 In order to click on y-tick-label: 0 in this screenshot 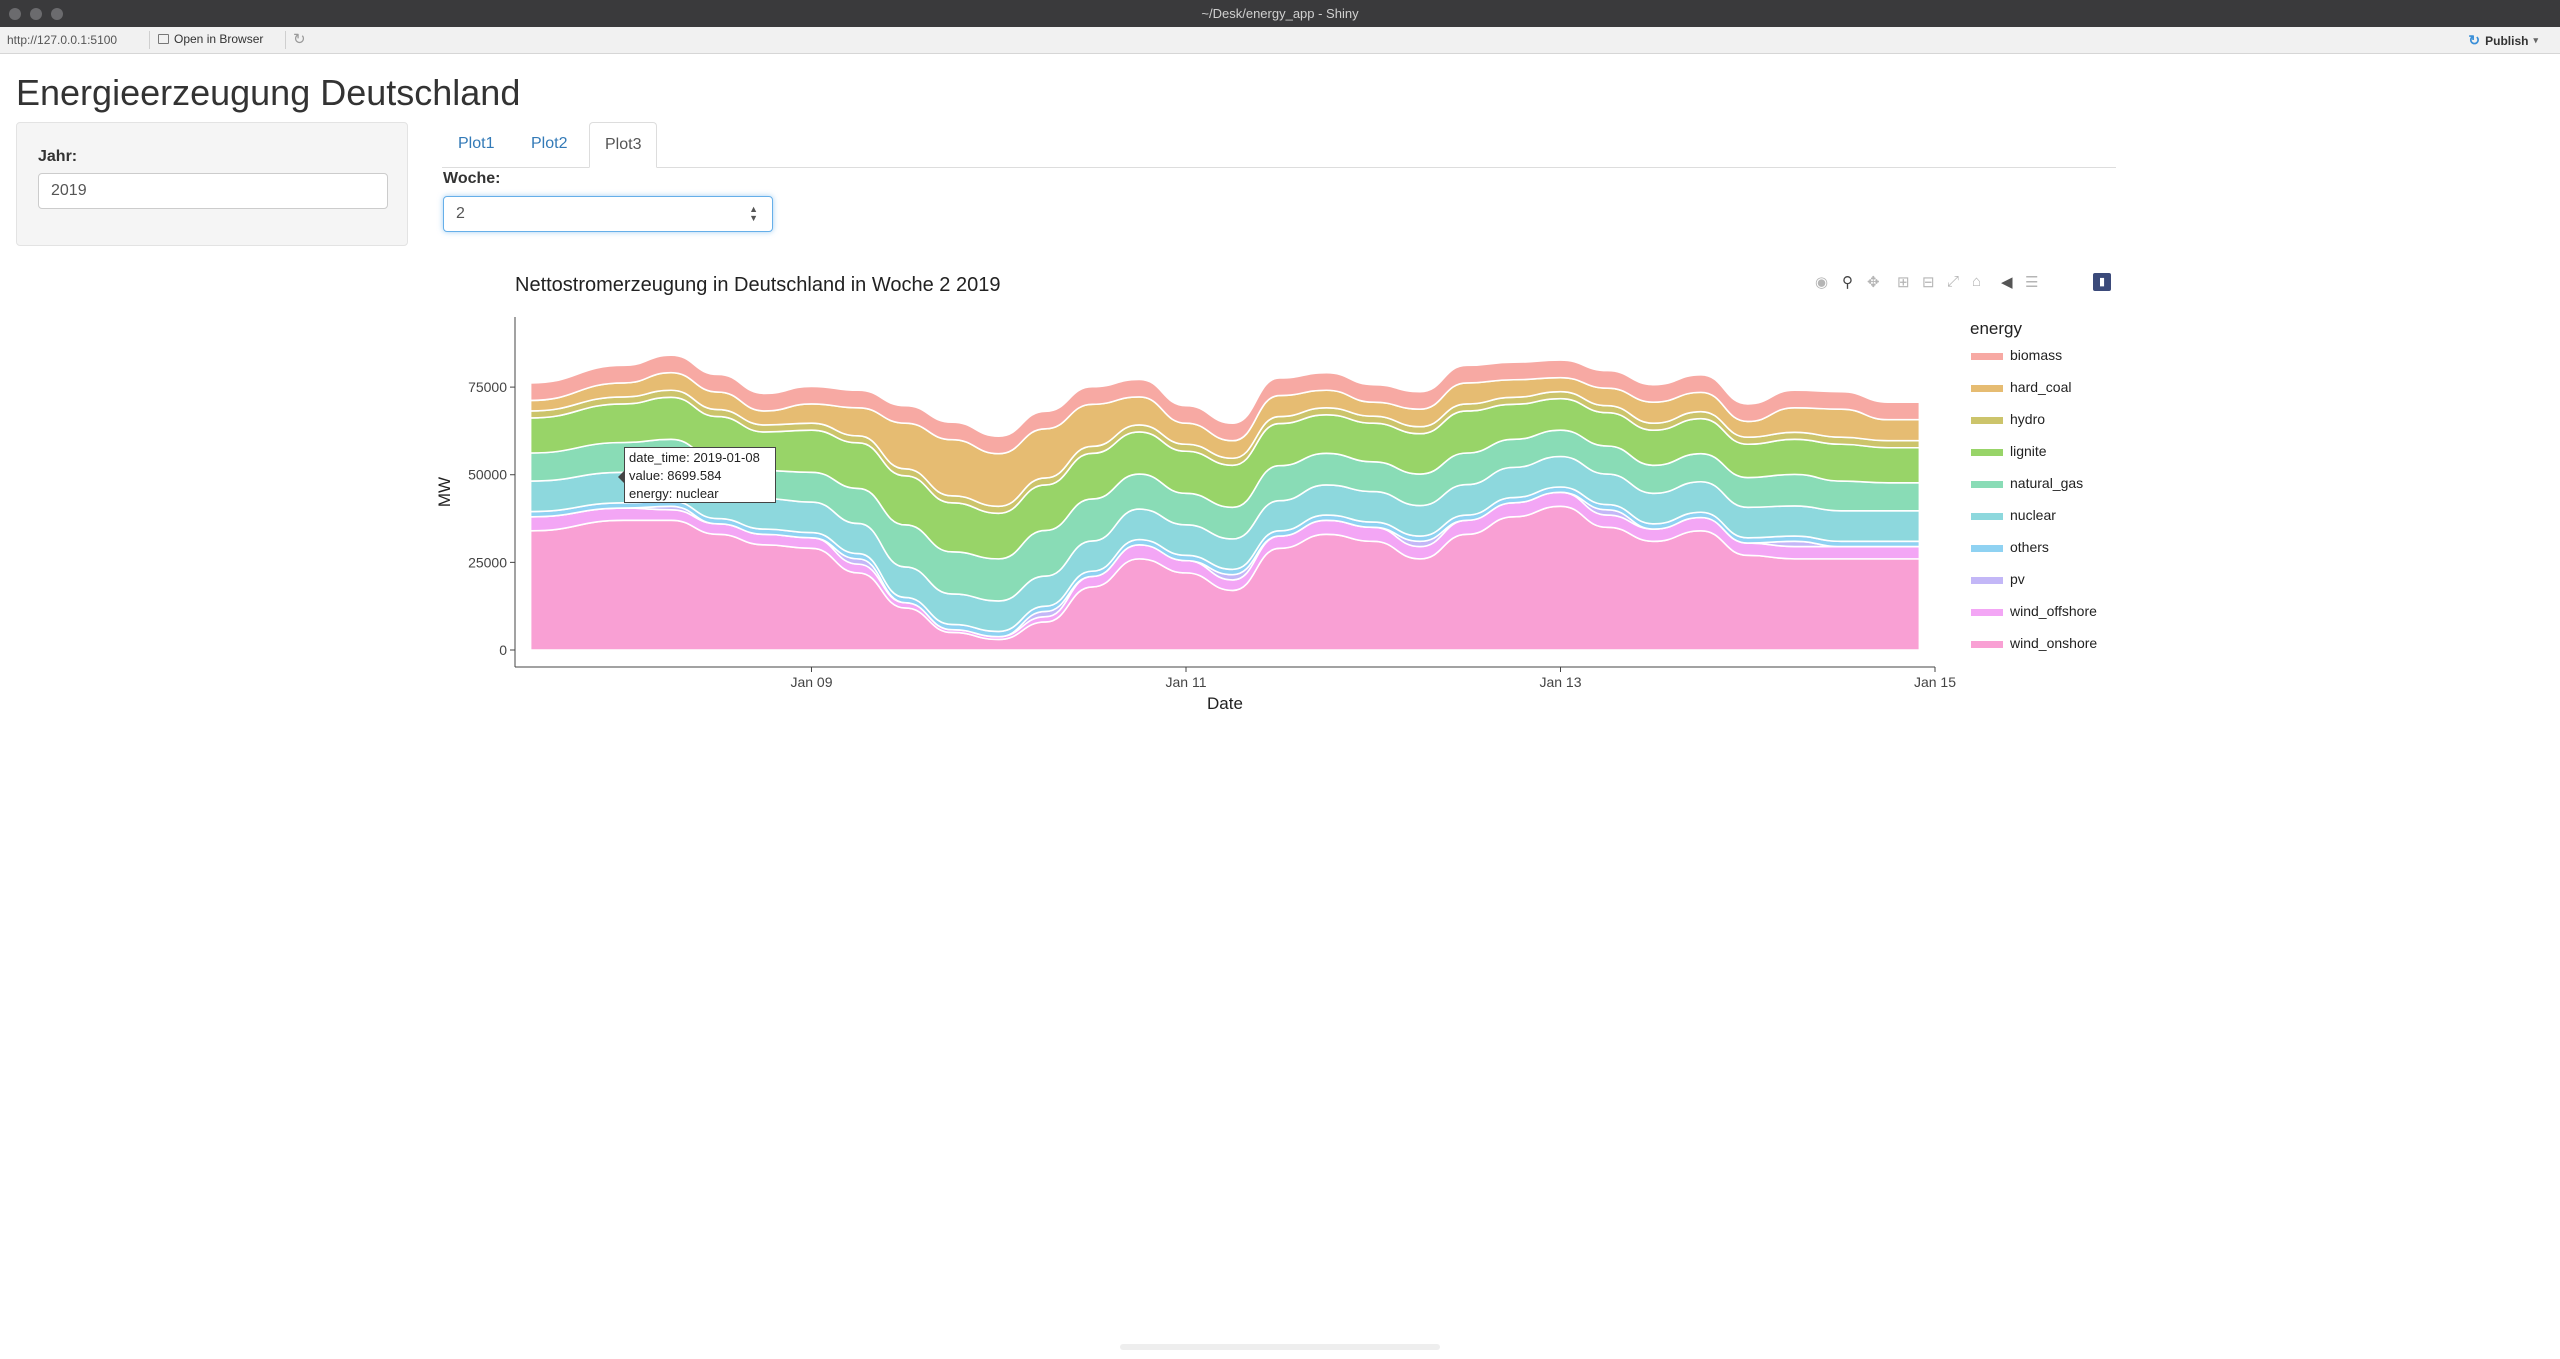, I will do `click(503, 650)`.